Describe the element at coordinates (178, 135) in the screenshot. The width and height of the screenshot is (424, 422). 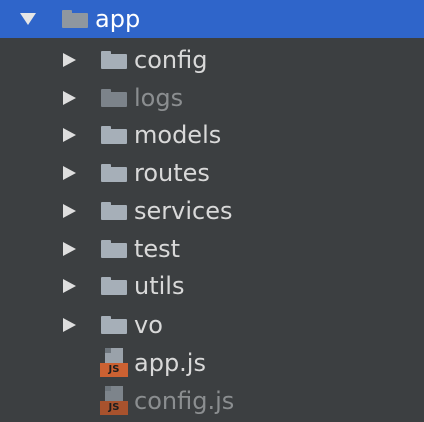
I see `tree-node-label: models` at that location.